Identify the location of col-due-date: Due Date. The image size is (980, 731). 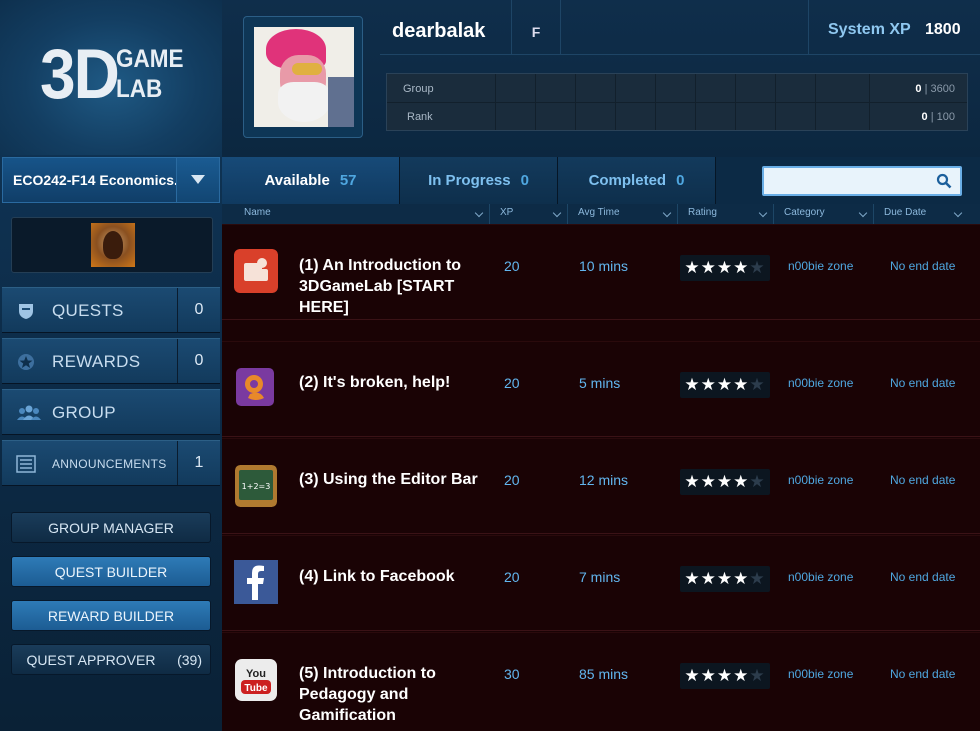
(921, 214).